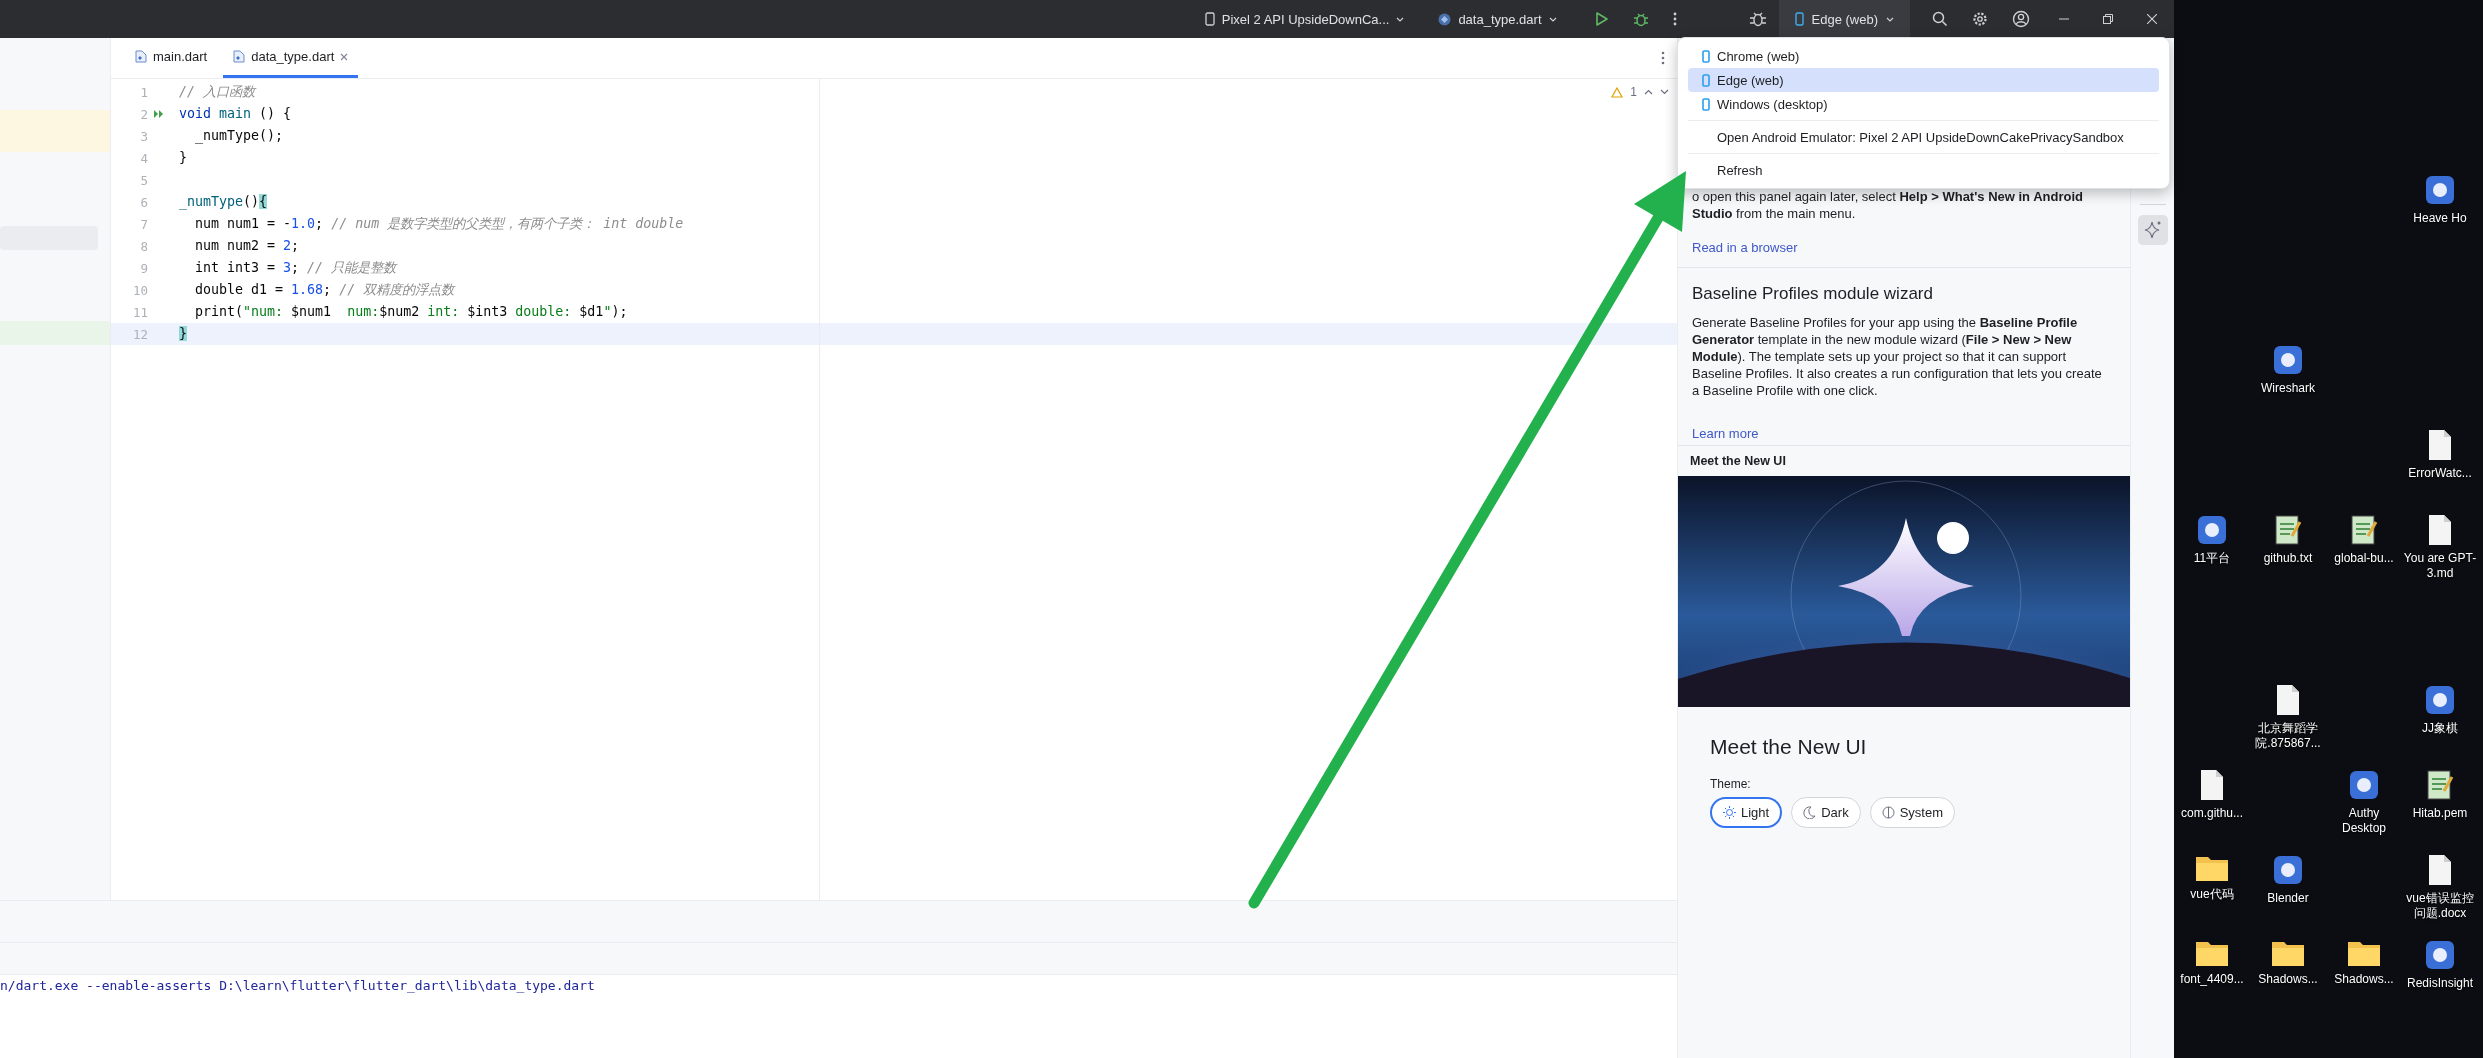  I want to click on code-line: // 入口函数, so click(217, 92).